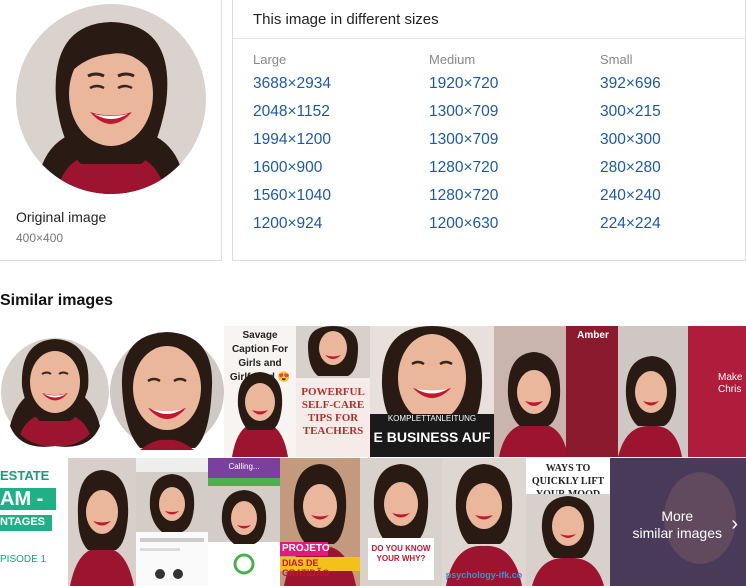 This screenshot has height=586, width=746. I want to click on original-image-thumbnail, so click(111, 99).